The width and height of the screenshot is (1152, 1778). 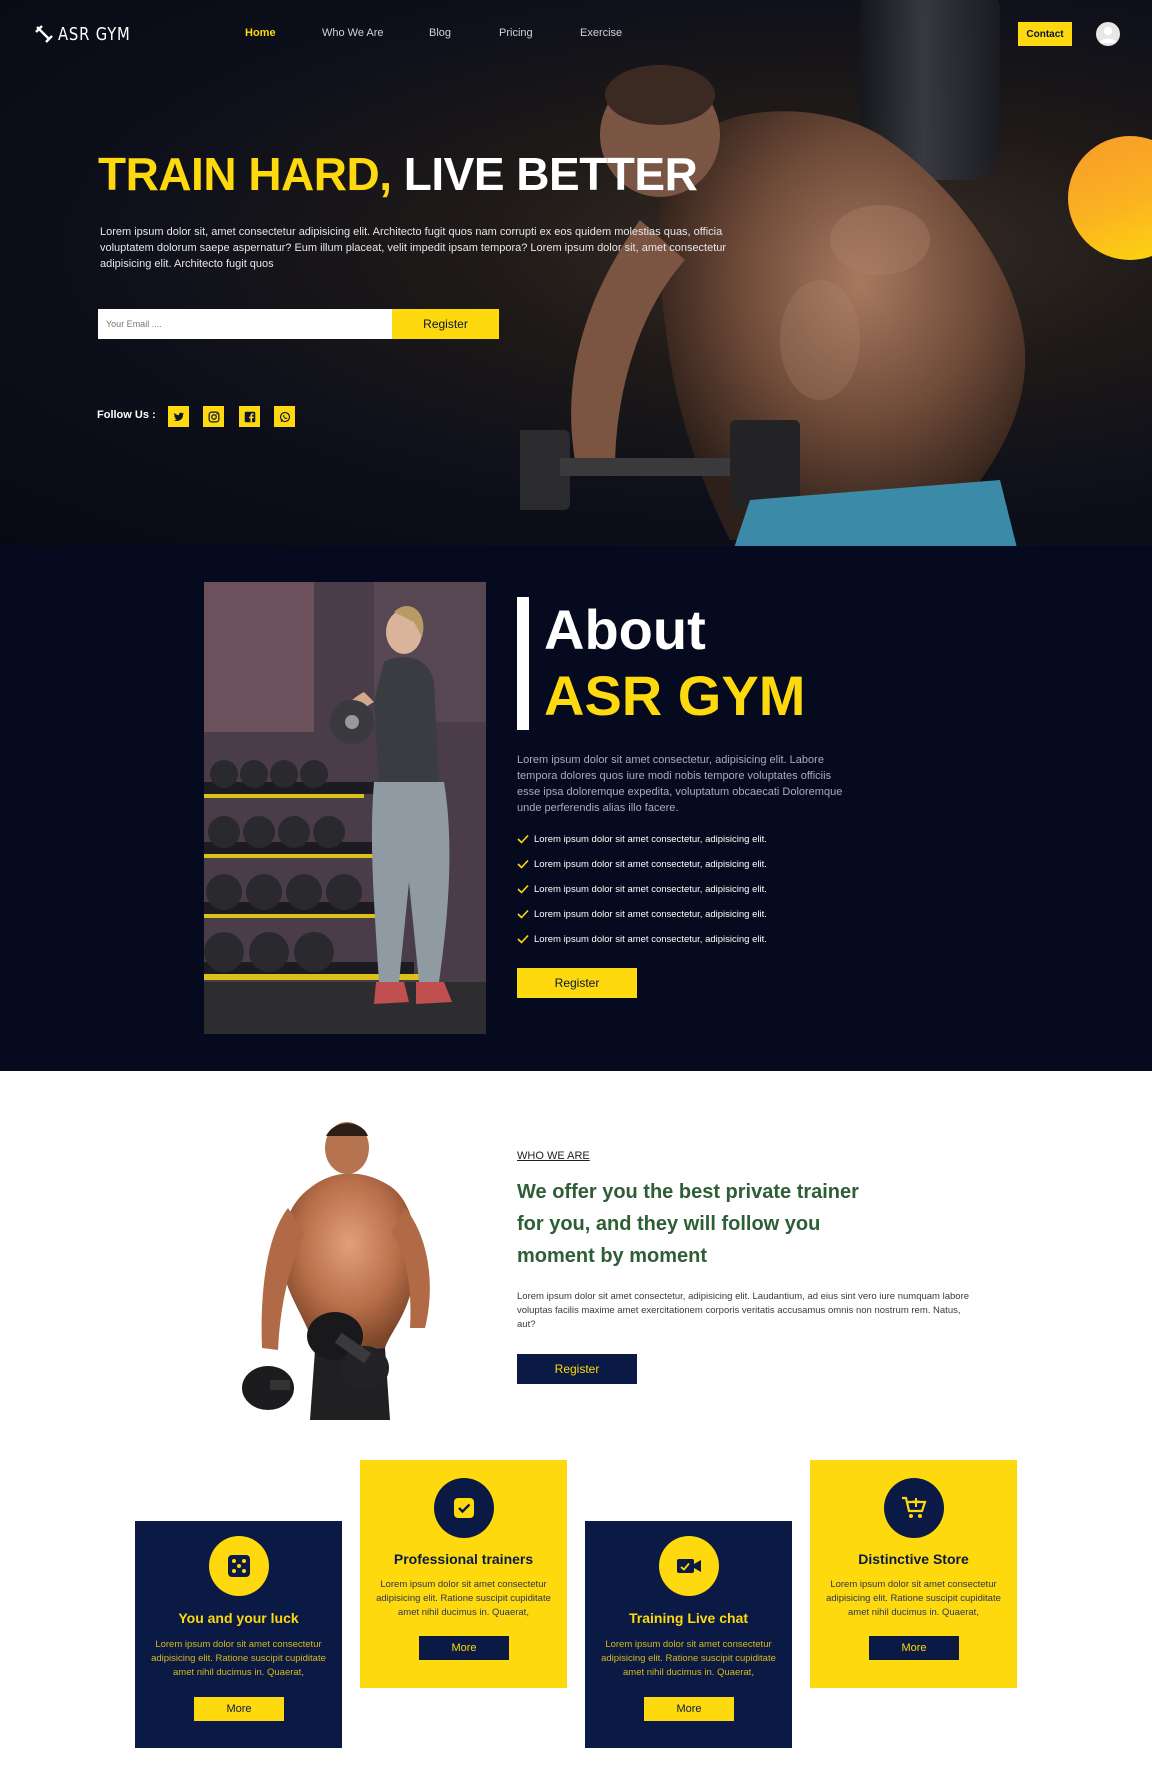 What do you see at coordinates (1045, 34) in the screenshot?
I see `contact-button: Contact` at bounding box center [1045, 34].